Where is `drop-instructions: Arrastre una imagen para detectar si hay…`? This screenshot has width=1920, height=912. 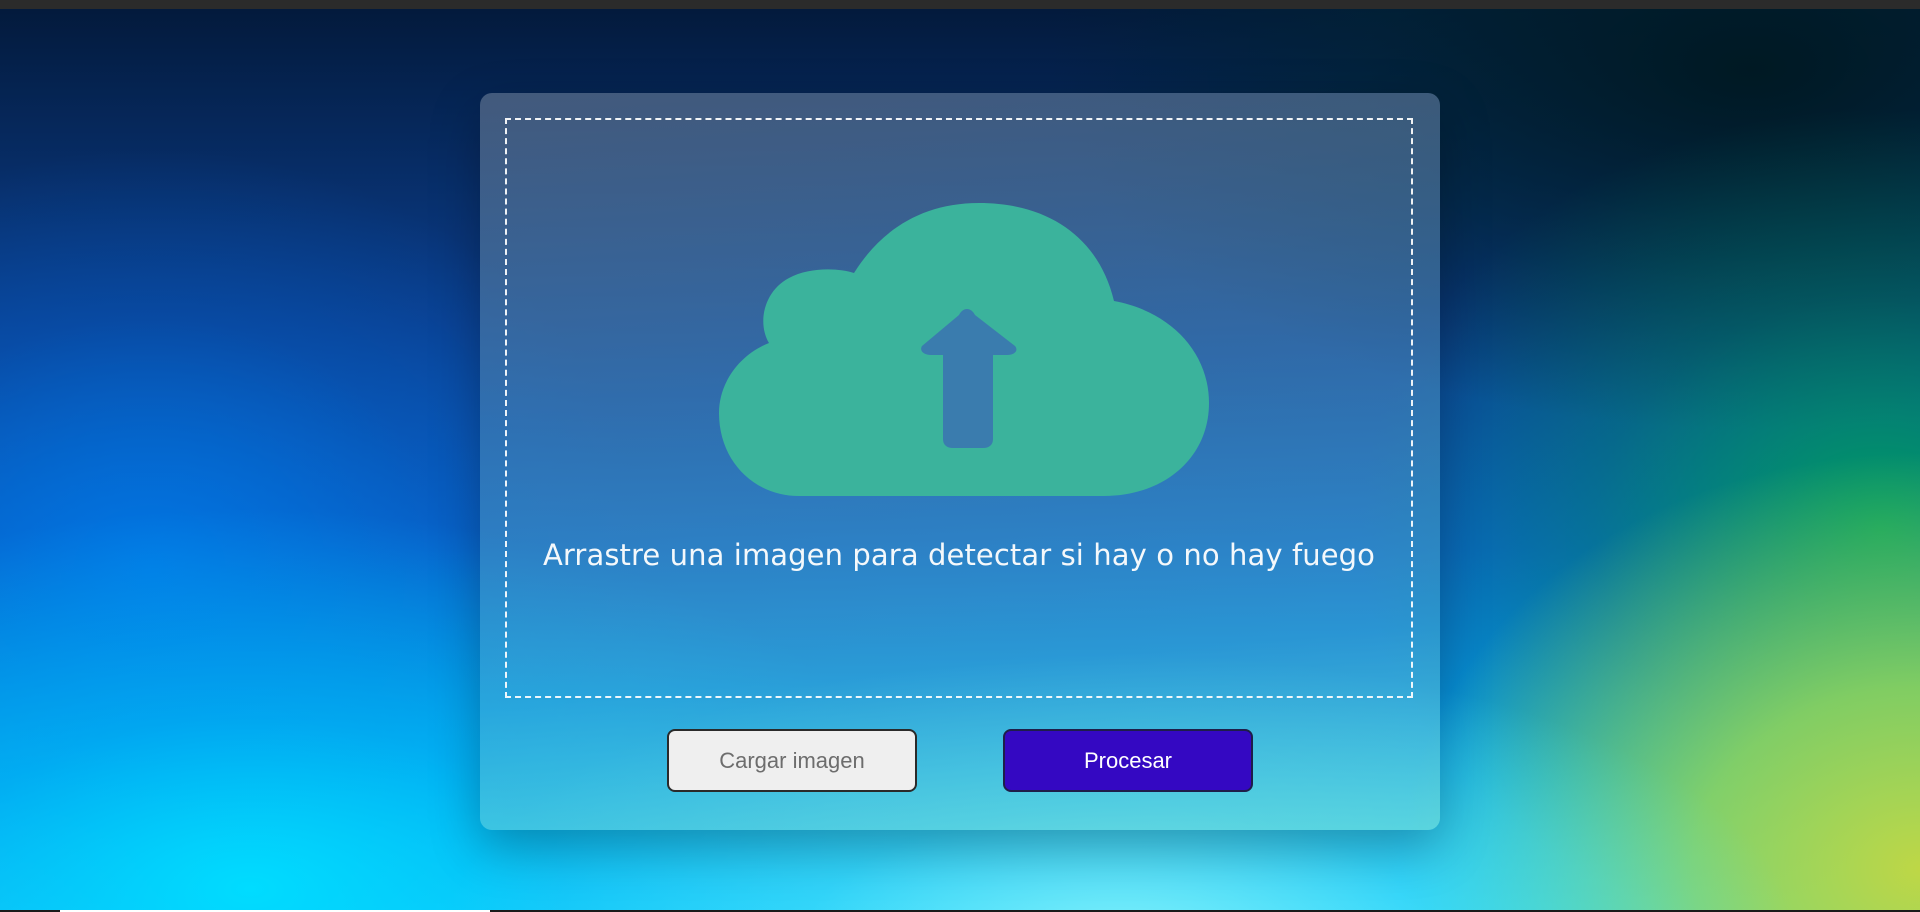 drop-instructions: Arrastre una imagen para detectar si hay… is located at coordinates (959, 555).